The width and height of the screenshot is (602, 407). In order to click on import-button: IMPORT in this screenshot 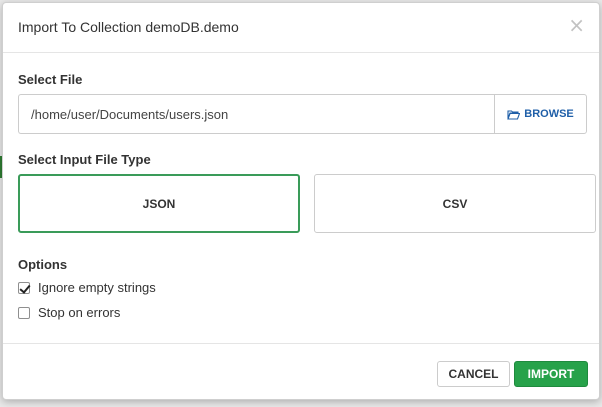, I will do `click(551, 374)`.